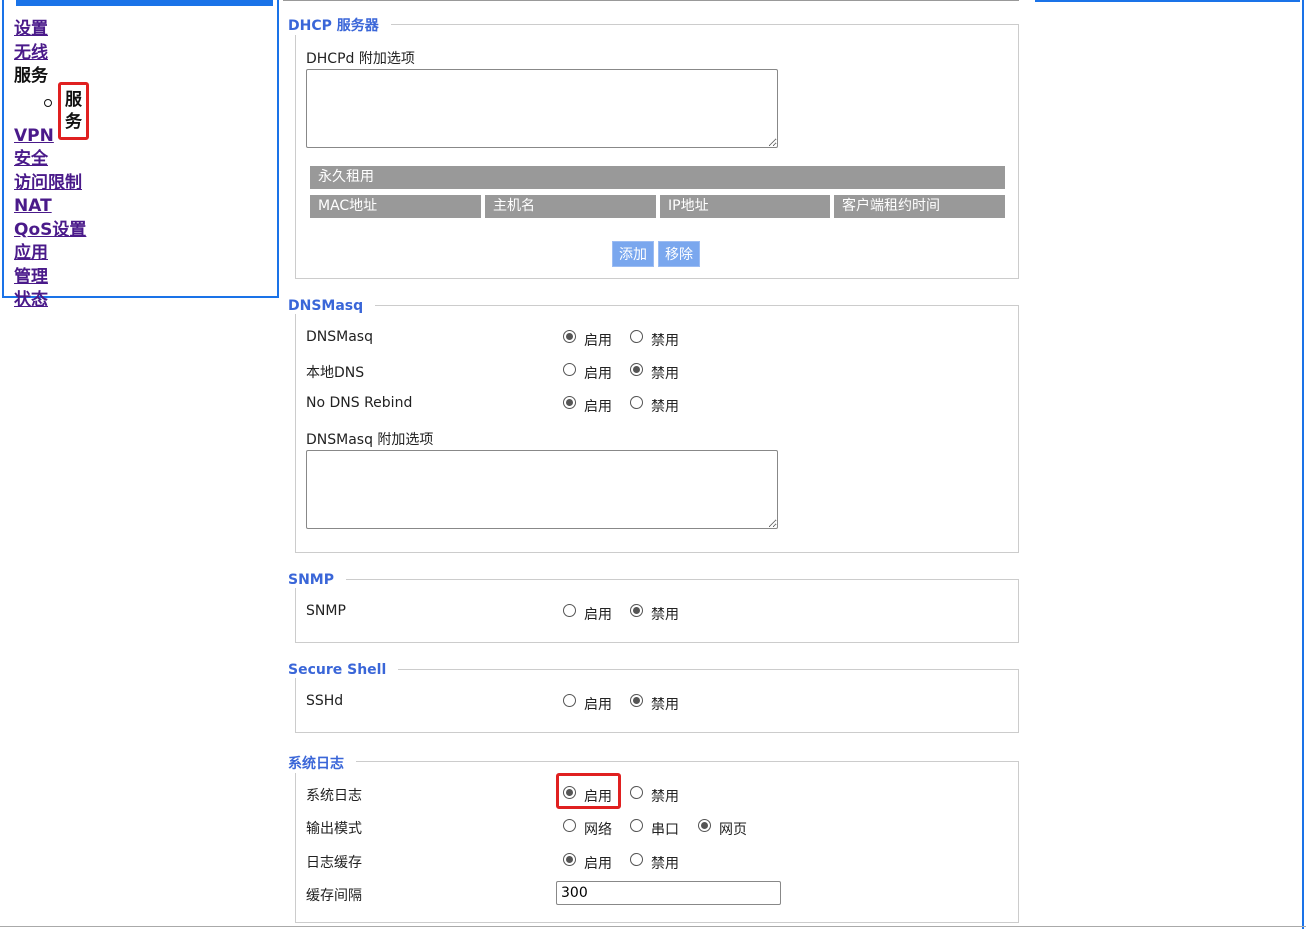  Describe the element at coordinates (636, 402) in the screenshot. I see `no-dns-rebind-disable-radio` at that location.